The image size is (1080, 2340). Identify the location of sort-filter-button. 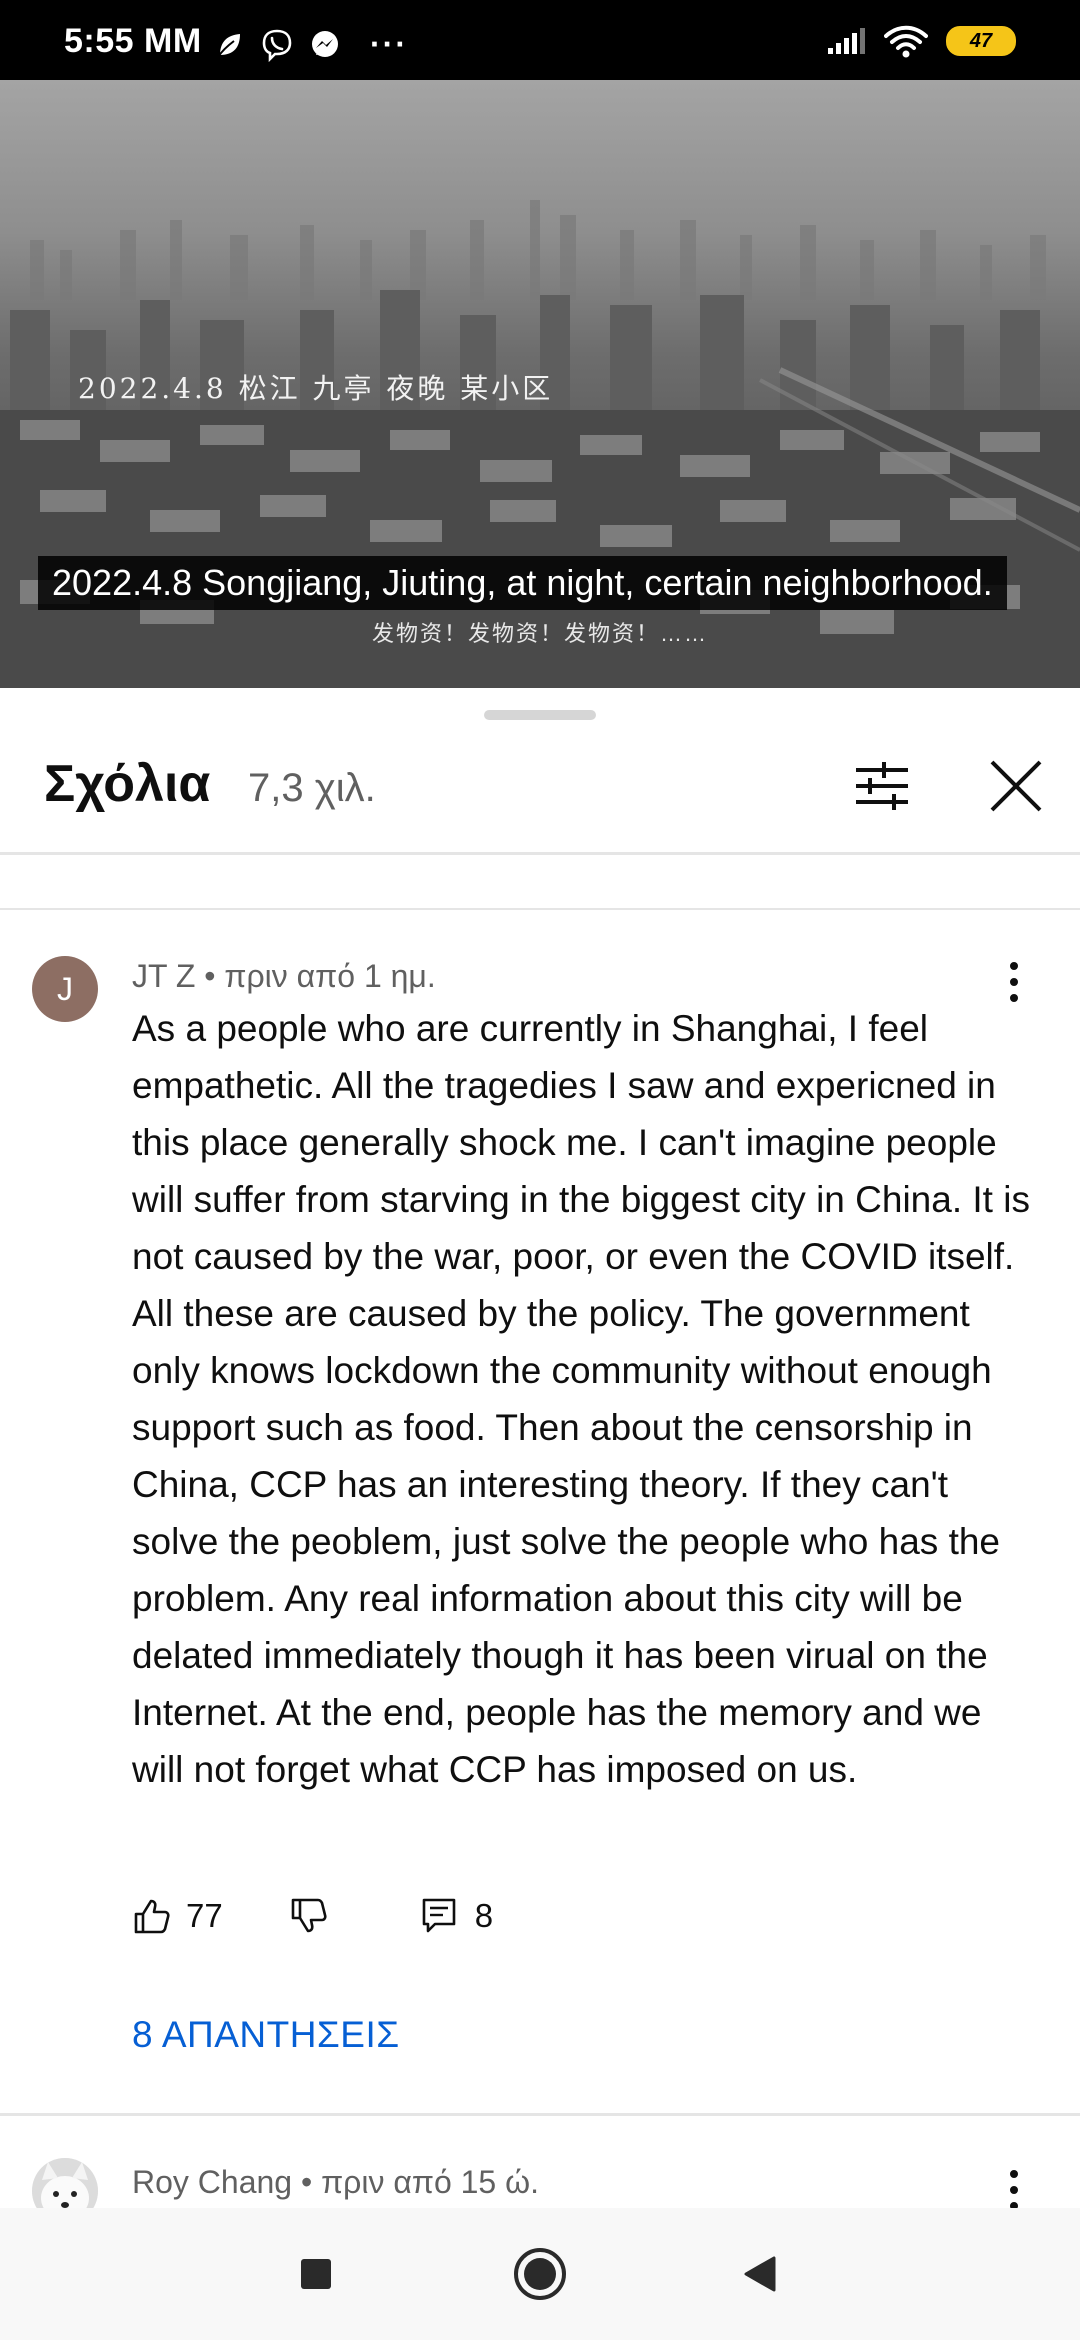
(882, 786).